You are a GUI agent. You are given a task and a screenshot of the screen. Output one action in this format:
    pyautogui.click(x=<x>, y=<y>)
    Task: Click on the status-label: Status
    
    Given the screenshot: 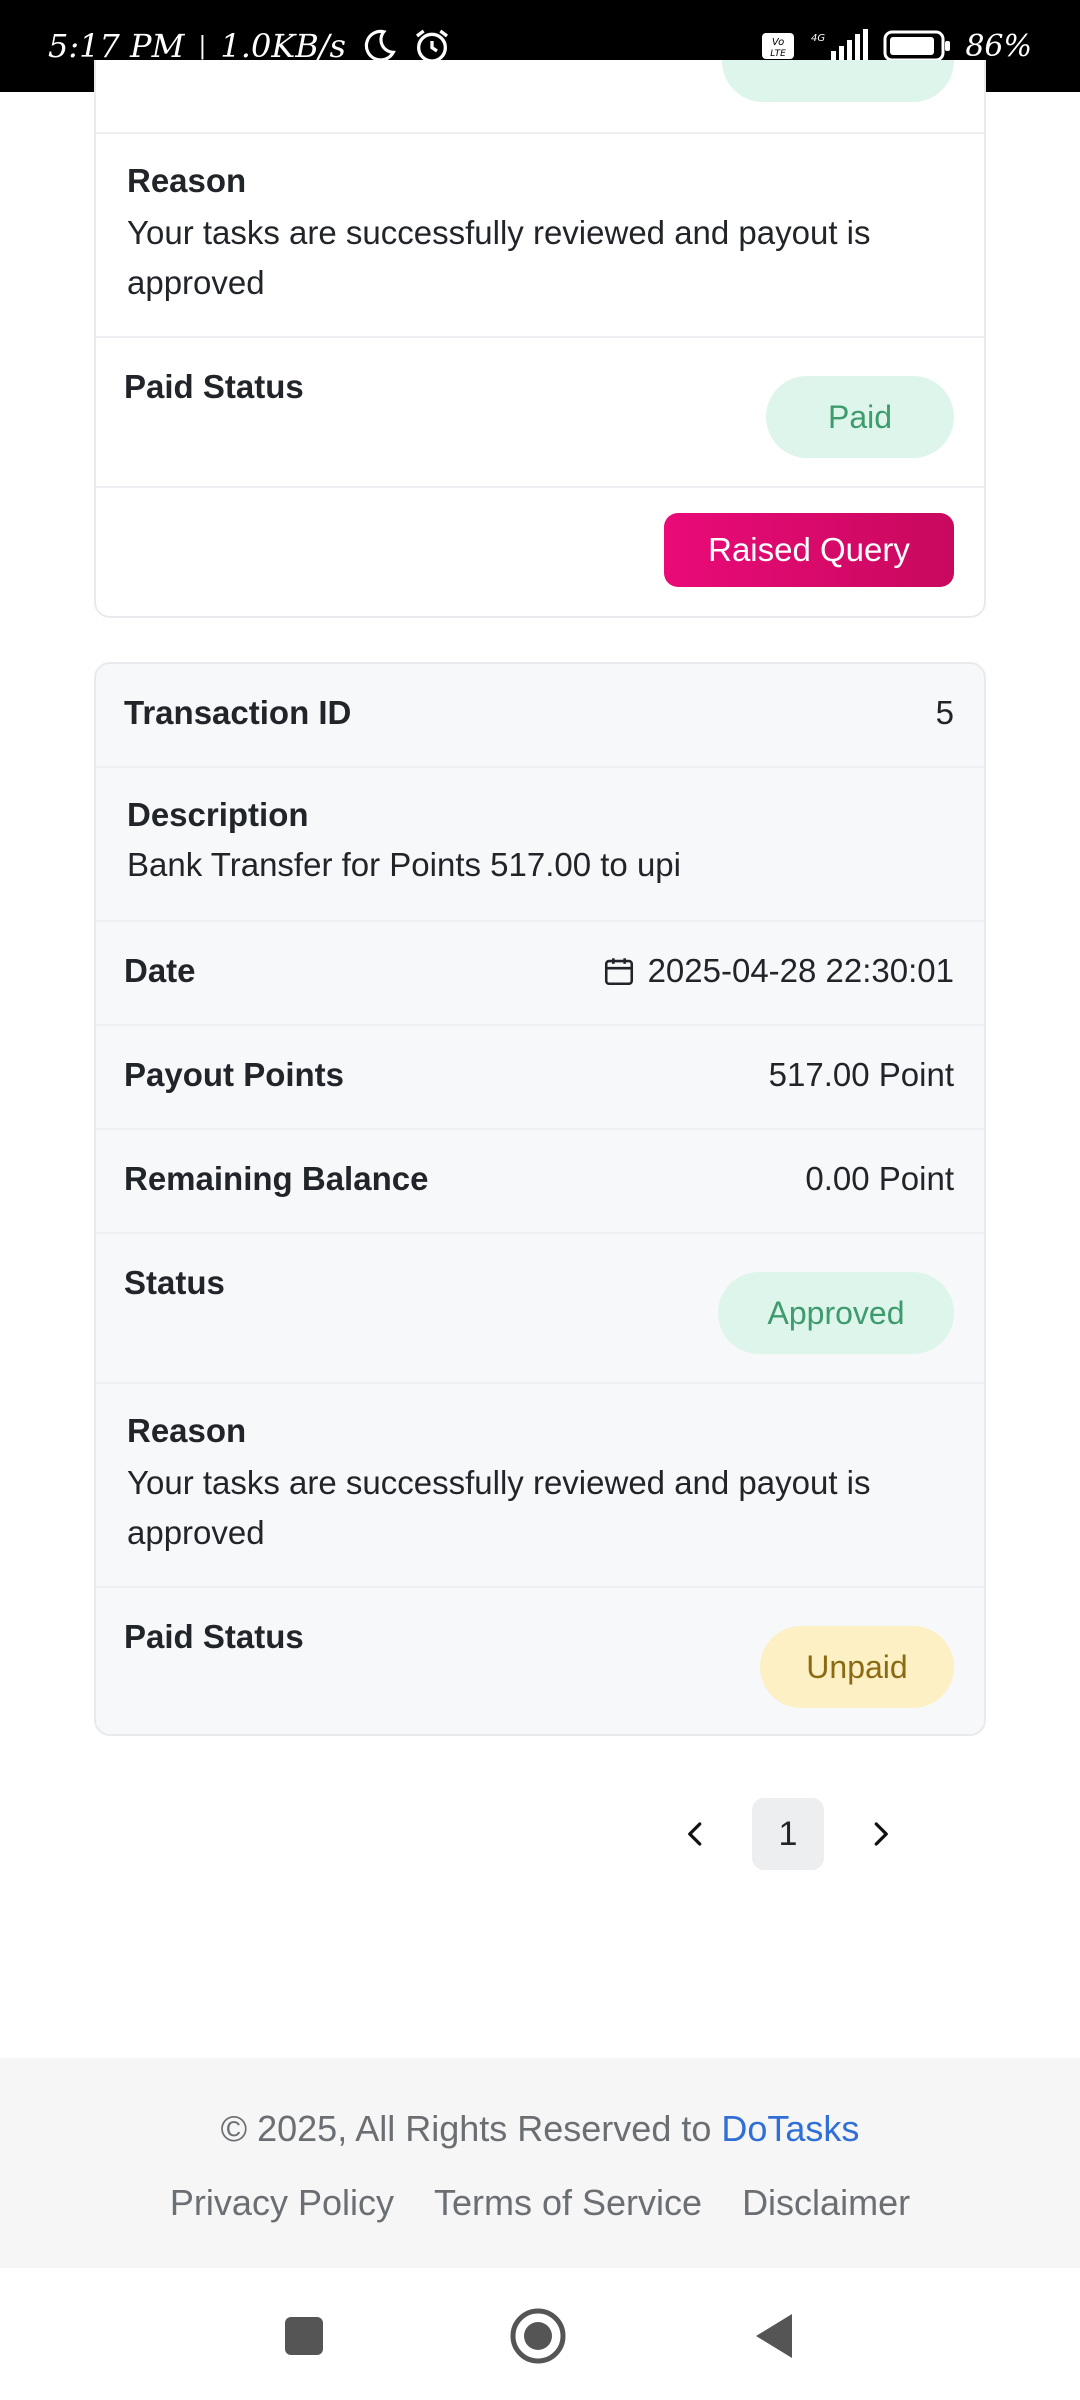 What is the action you would take?
    pyautogui.click(x=174, y=1282)
    